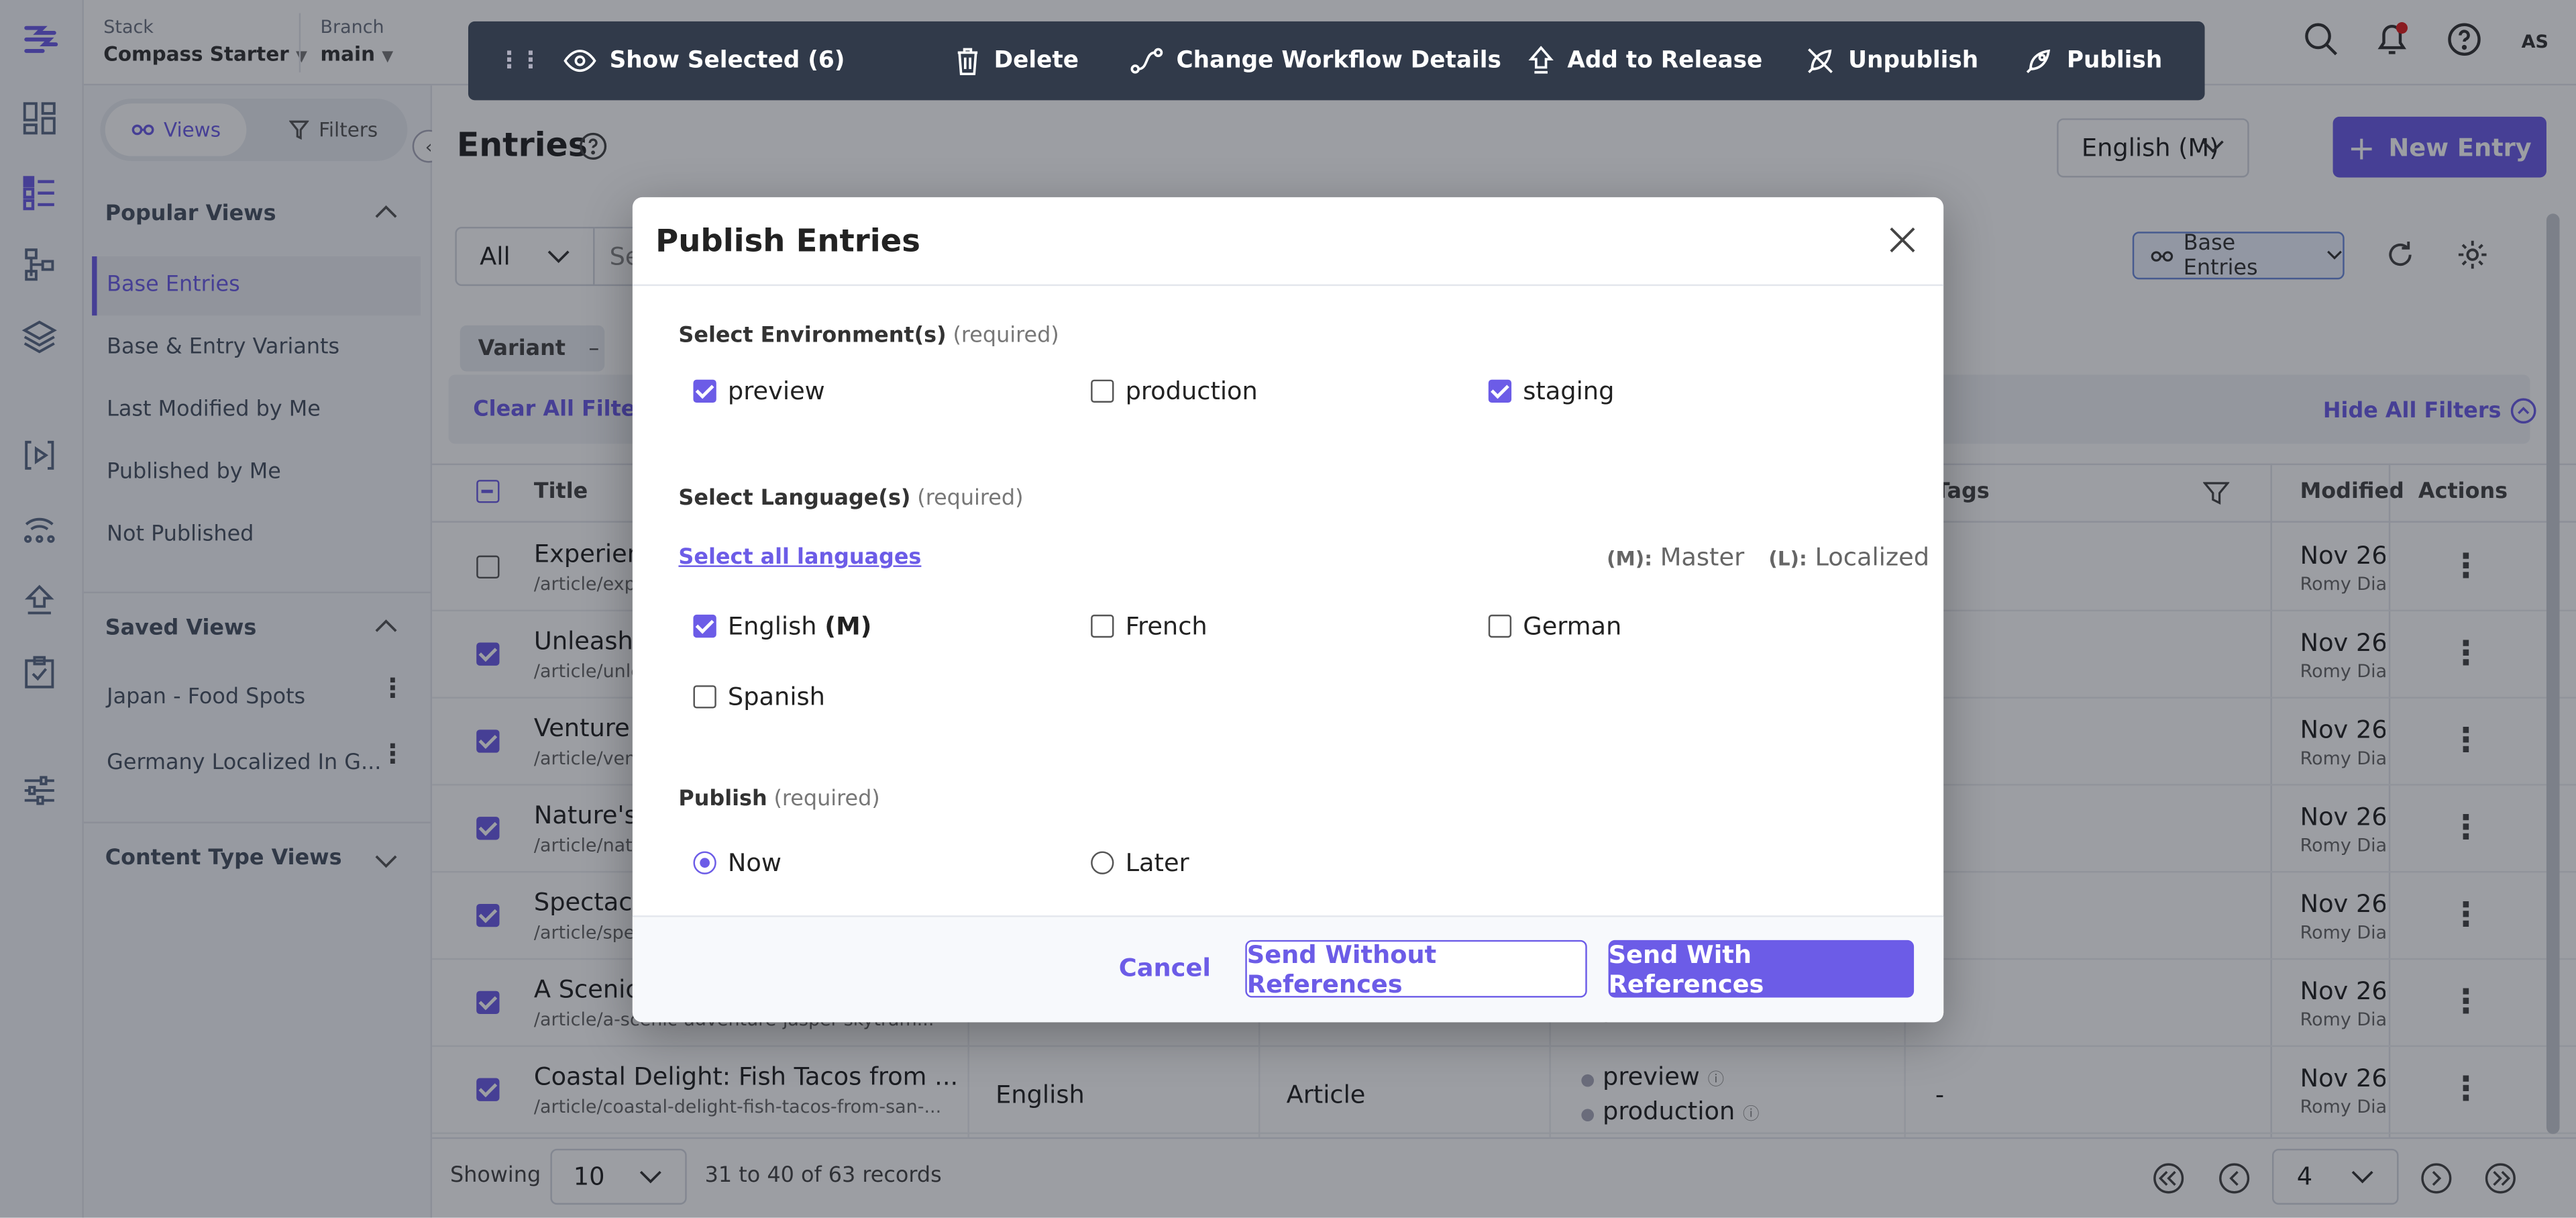 This screenshot has width=2576, height=1218. I want to click on lang-label: Select Language(s), so click(794, 499).